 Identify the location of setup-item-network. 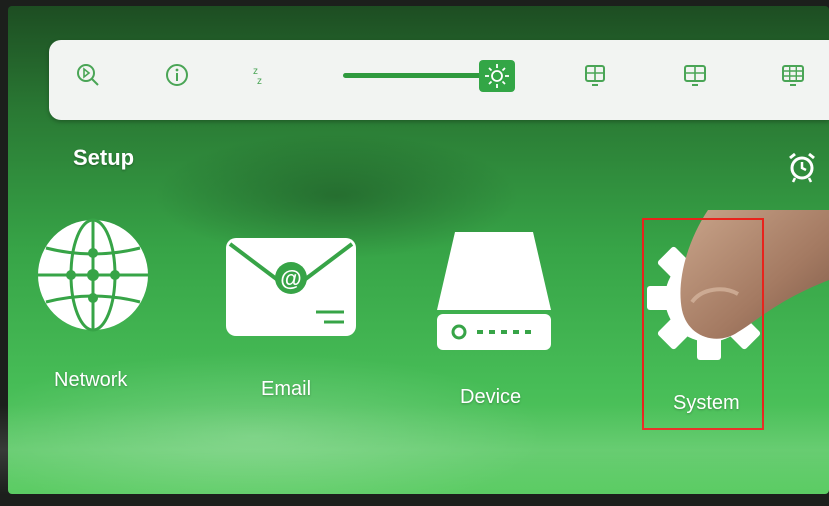
(93, 275).